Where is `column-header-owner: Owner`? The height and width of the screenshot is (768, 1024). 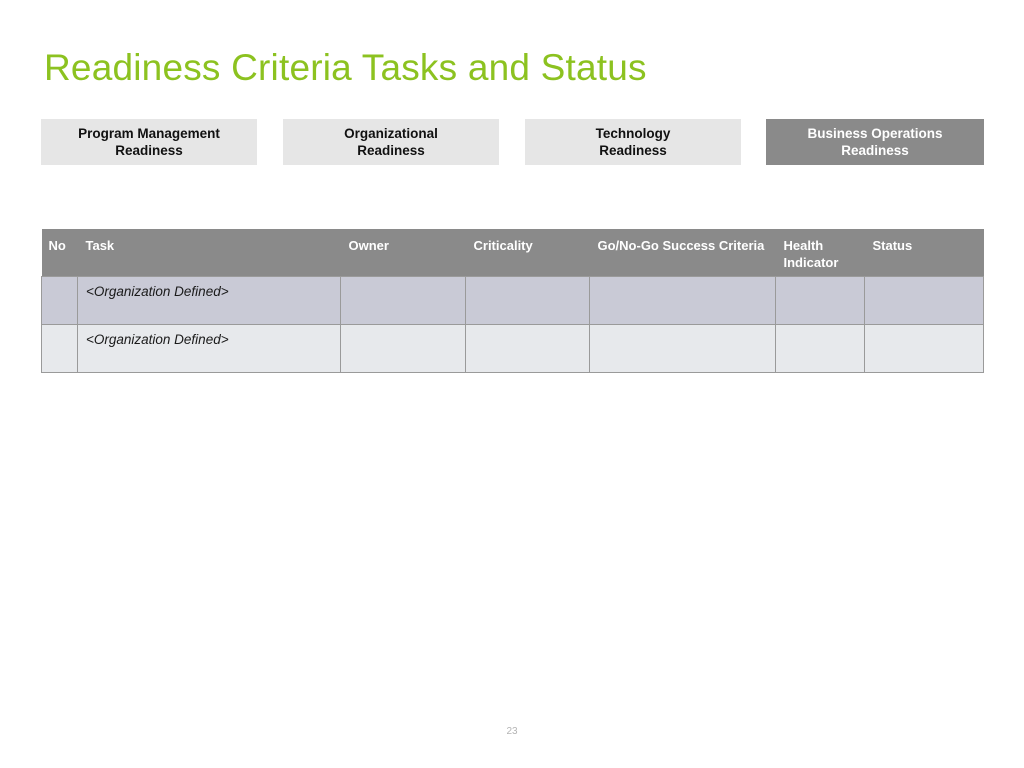
column-header-owner: Owner is located at coordinates (403, 252).